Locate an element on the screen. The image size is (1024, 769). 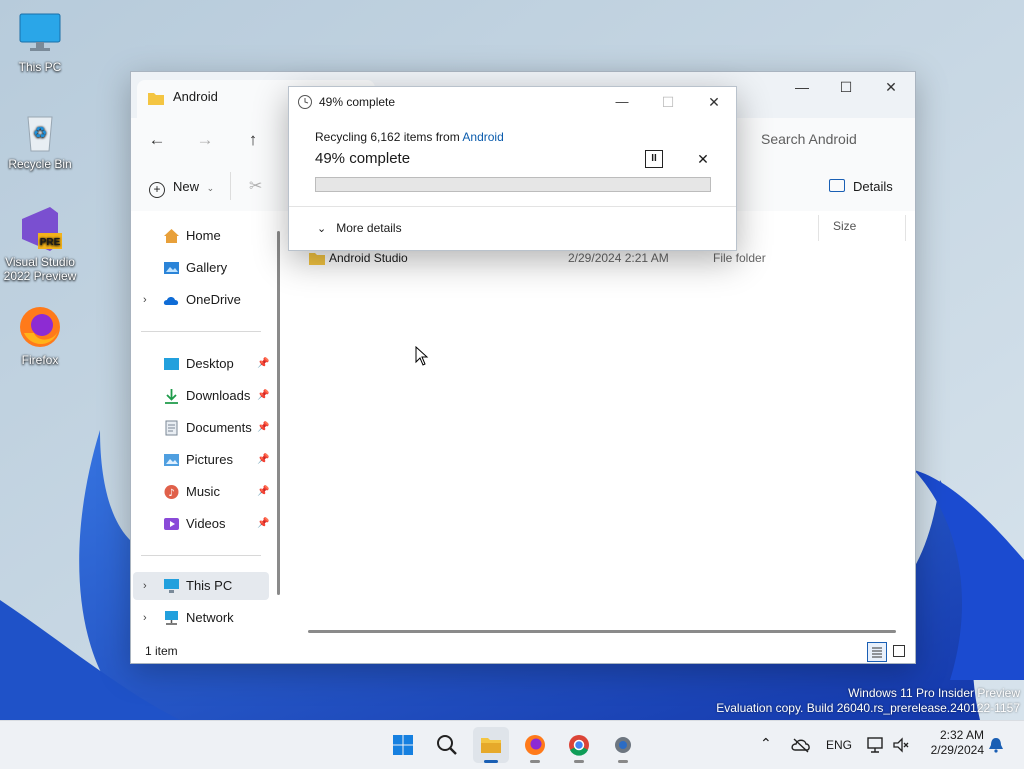
plus-icon: + is located at coordinates (157, 190).